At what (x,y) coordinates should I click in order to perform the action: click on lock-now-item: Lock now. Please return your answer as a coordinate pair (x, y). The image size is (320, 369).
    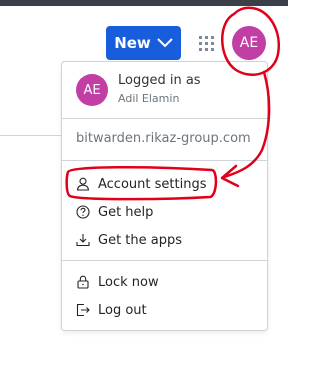
    Looking at the image, I should click on (117, 282).